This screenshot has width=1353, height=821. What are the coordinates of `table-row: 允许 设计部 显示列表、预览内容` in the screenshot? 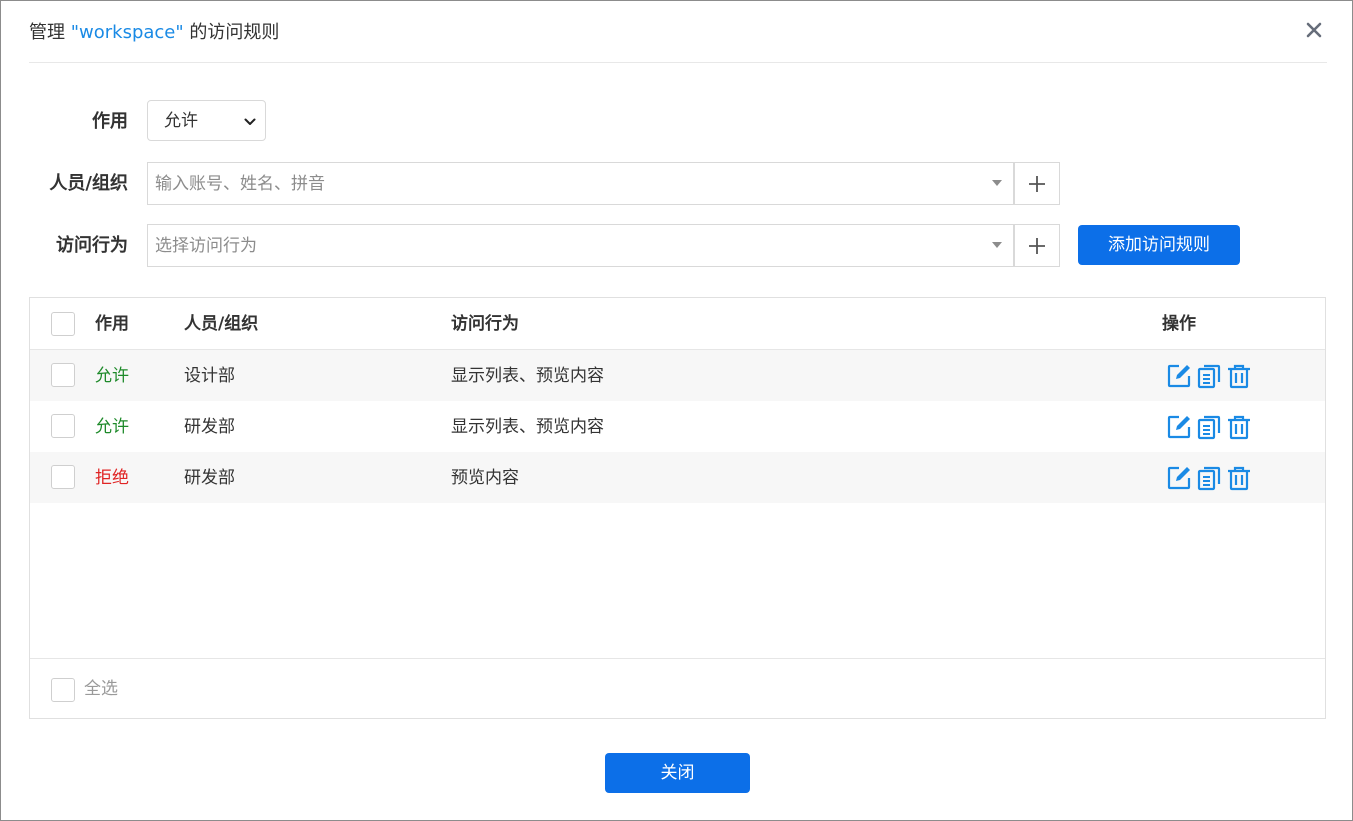 It's located at (677, 375).